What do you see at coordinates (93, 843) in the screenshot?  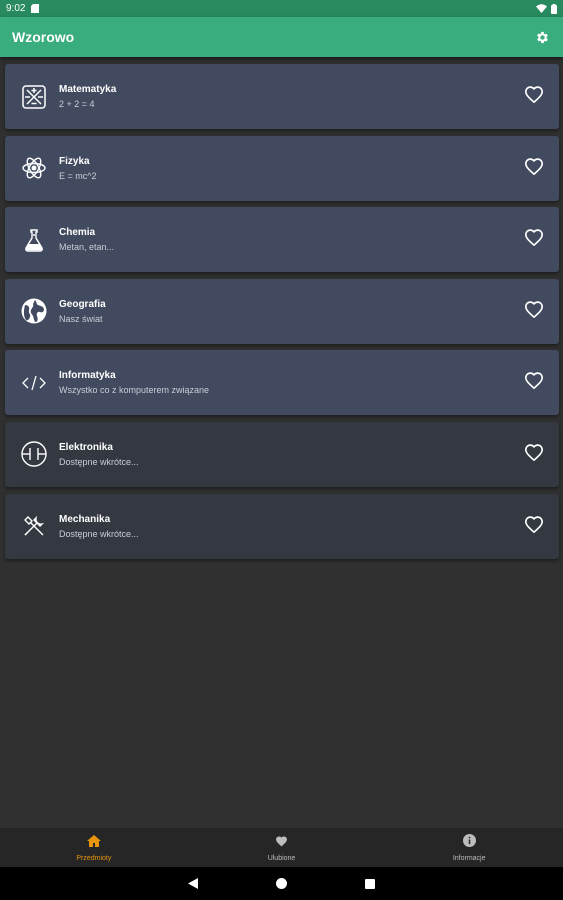 I see `home-icon` at bounding box center [93, 843].